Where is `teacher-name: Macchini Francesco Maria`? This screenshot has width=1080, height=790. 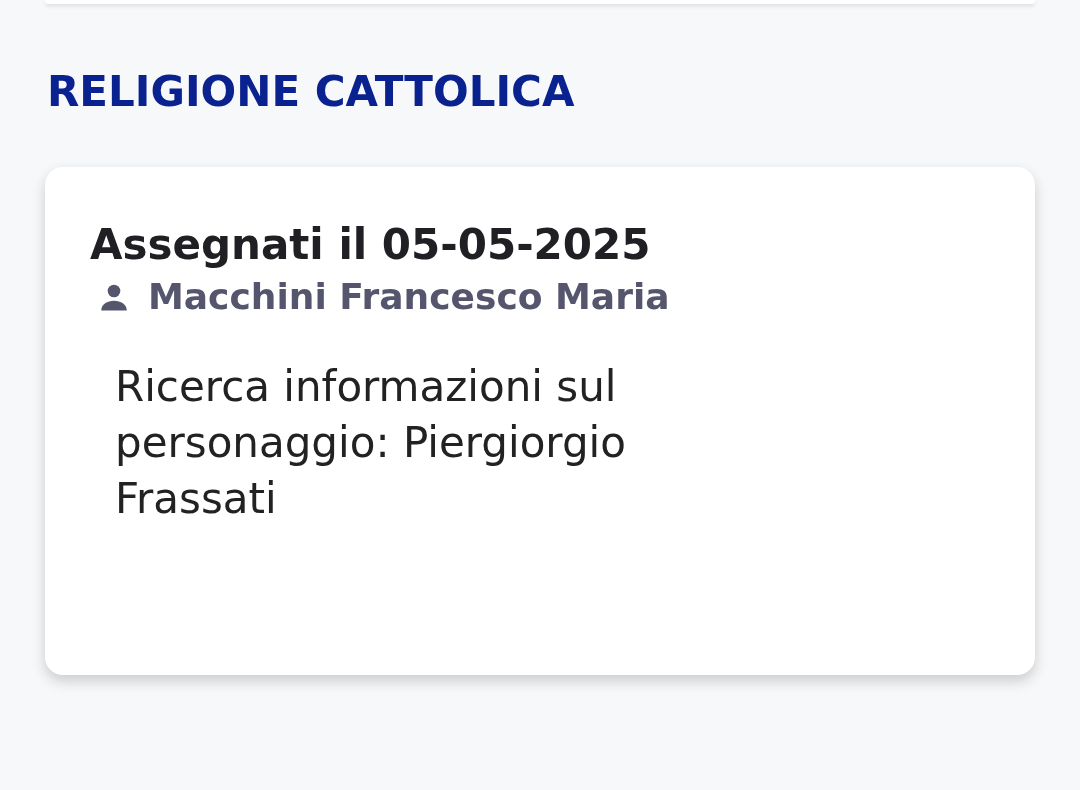 teacher-name: Macchini Francesco Maria is located at coordinates (409, 297).